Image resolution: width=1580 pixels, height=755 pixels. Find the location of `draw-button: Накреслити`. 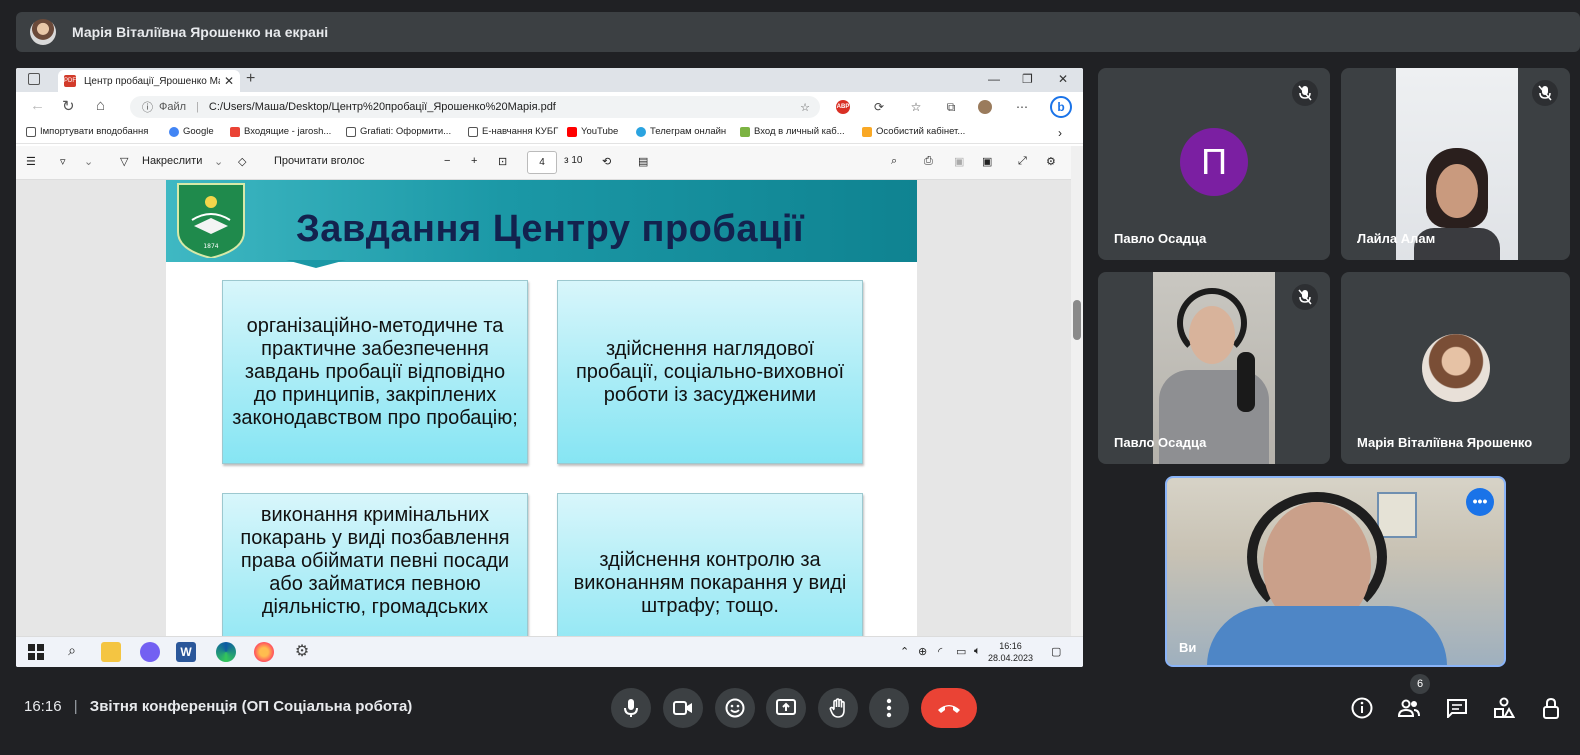

draw-button: Накреслити is located at coordinates (172, 161).